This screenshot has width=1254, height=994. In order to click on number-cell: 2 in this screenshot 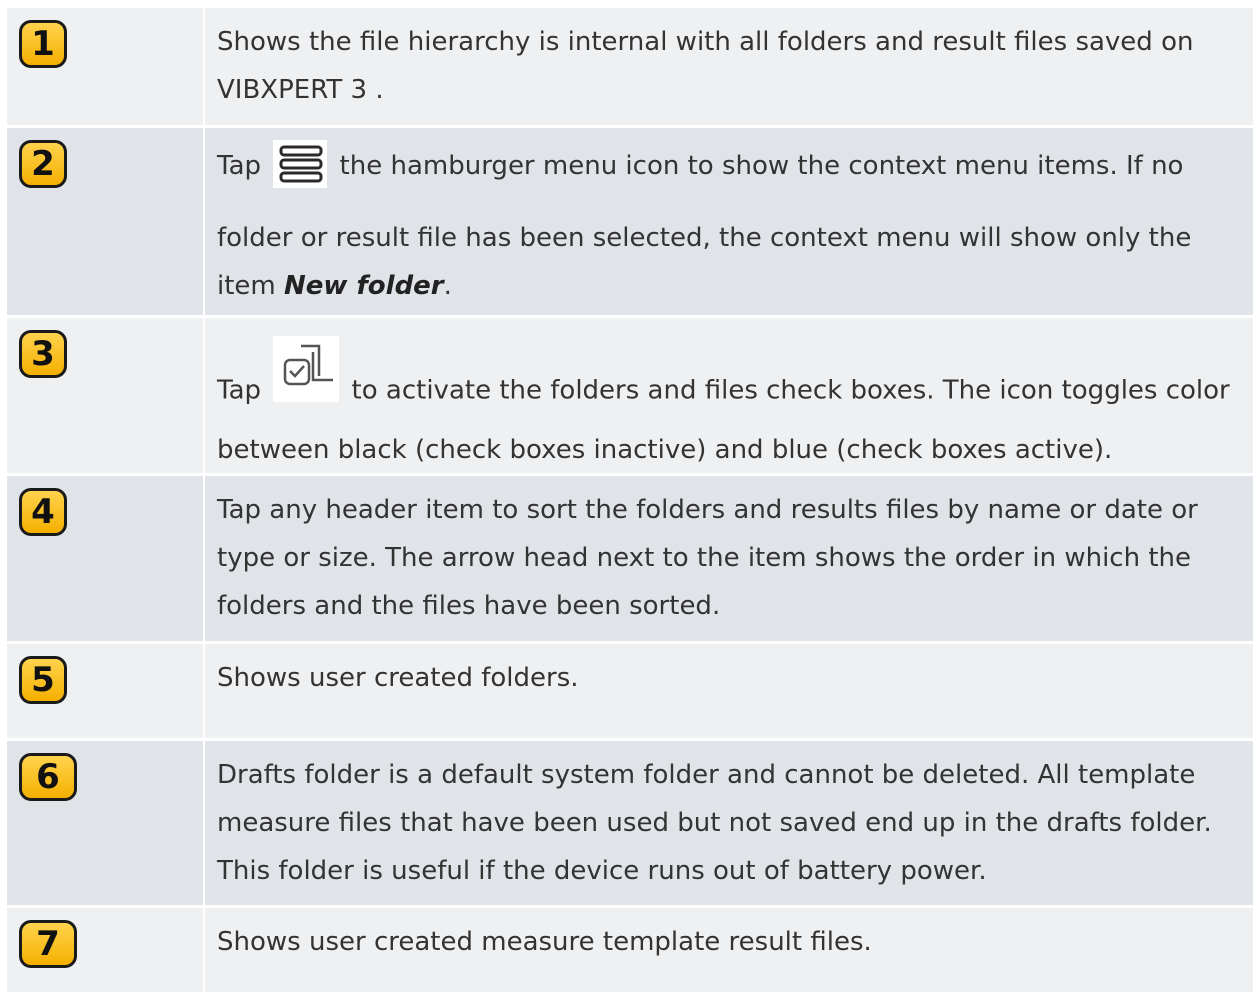, I will do `click(106, 221)`.